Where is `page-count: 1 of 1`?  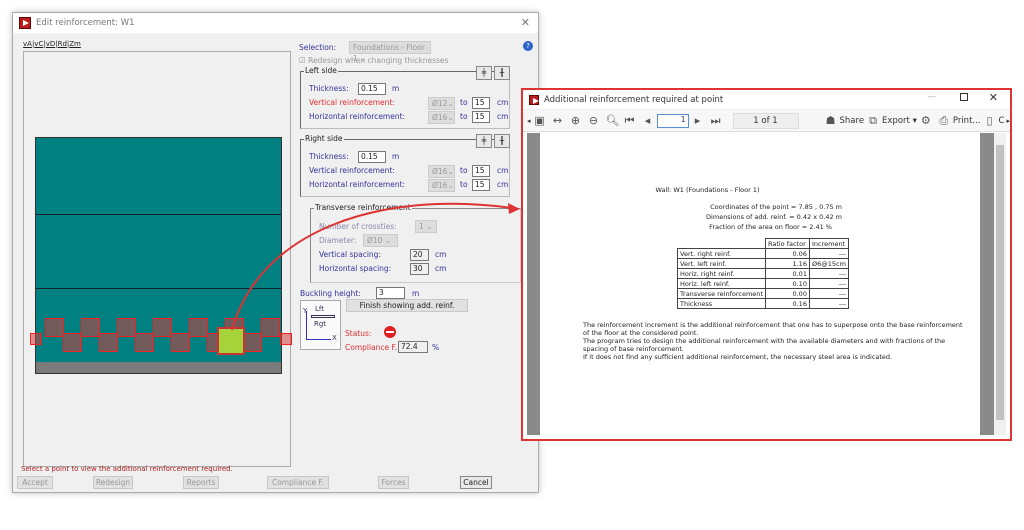 page-count: 1 of 1 is located at coordinates (765, 120).